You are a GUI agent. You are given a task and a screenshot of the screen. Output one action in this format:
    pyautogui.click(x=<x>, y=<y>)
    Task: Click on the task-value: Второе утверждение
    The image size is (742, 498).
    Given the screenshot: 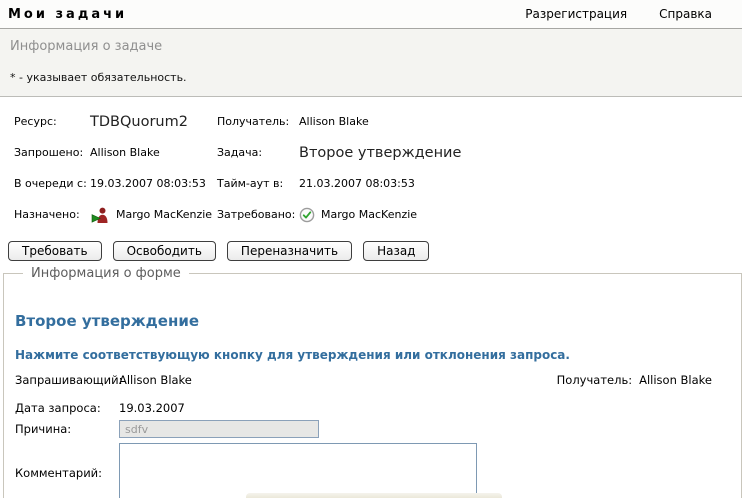 What is the action you would take?
    pyautogui.click(x=380, y=152)
    